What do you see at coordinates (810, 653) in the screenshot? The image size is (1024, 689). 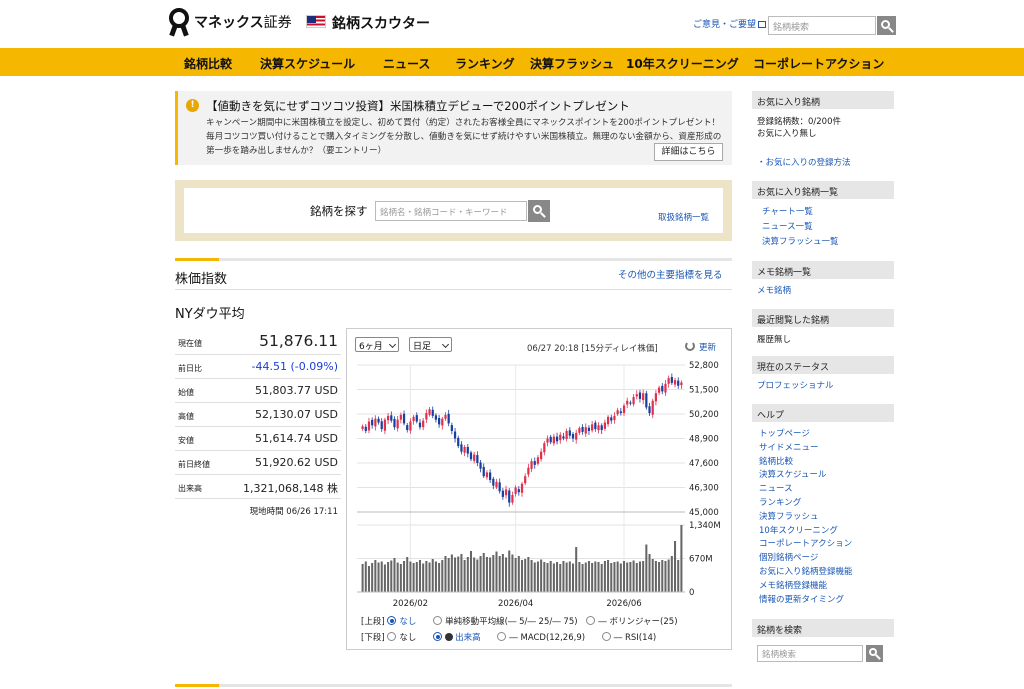 I see `sidebar-search-input: 銘柄検索` at bounding box center [810, 653].